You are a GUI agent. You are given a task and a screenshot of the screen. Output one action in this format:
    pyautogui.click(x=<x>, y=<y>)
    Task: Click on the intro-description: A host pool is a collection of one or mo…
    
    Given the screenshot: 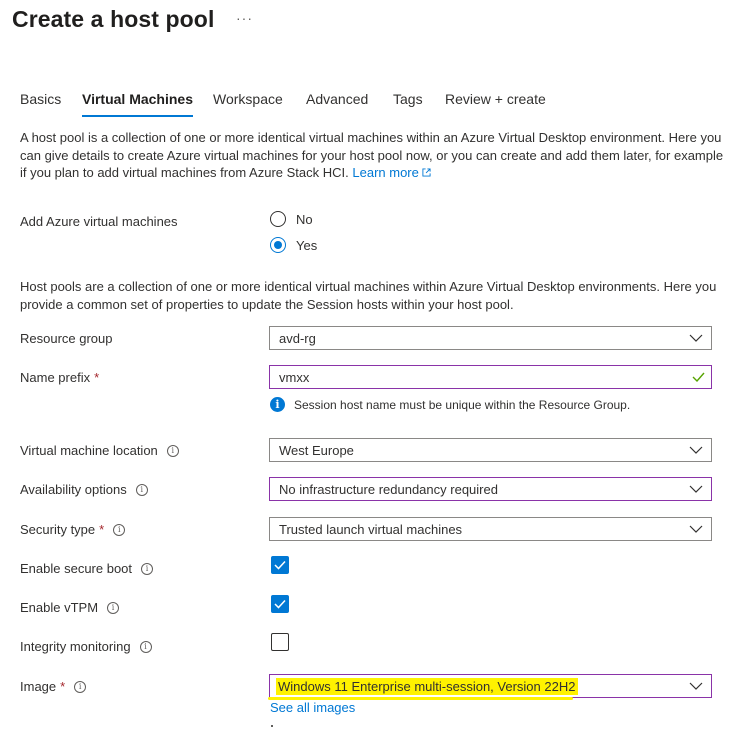 What is the action you would take?
    pyautogui.click(x=372, y=155)
    